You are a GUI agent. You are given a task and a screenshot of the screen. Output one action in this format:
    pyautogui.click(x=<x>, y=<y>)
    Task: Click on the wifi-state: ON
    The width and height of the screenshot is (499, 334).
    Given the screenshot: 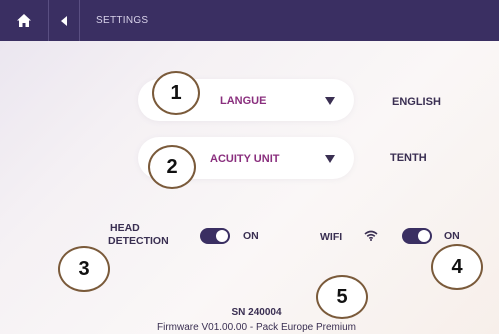 What is the action you would take?
    pyautogui.click(x=452, y=236)
    